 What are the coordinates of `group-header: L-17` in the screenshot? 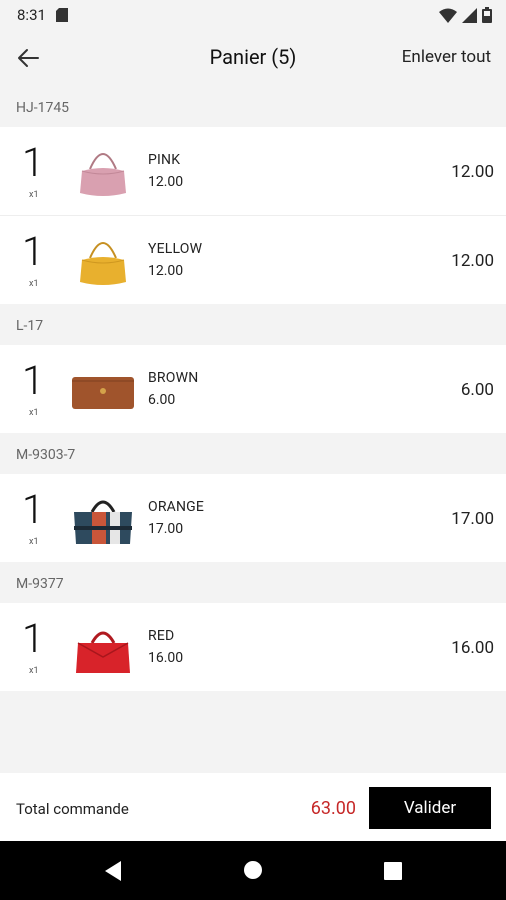 It's located at (253, 324).